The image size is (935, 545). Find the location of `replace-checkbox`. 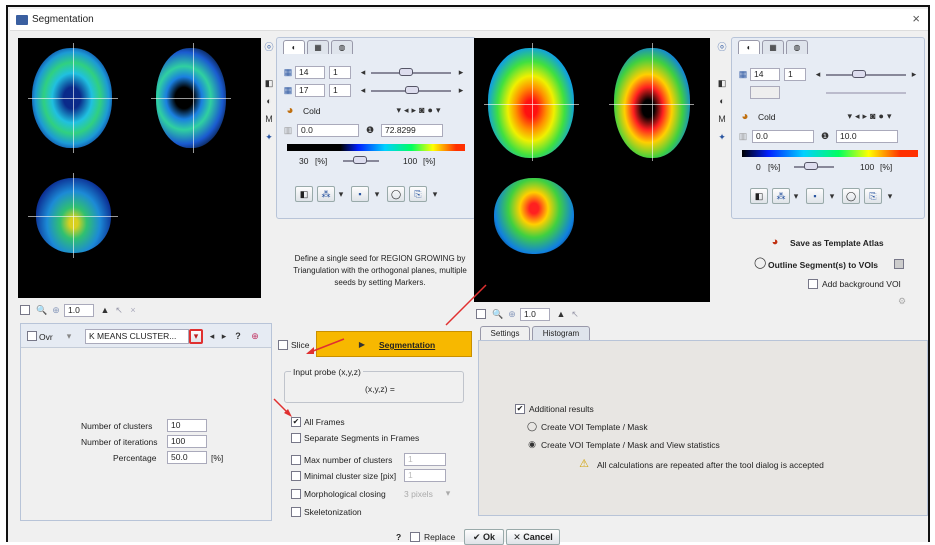

replace-checkbox is located at coordinates (415, 537).